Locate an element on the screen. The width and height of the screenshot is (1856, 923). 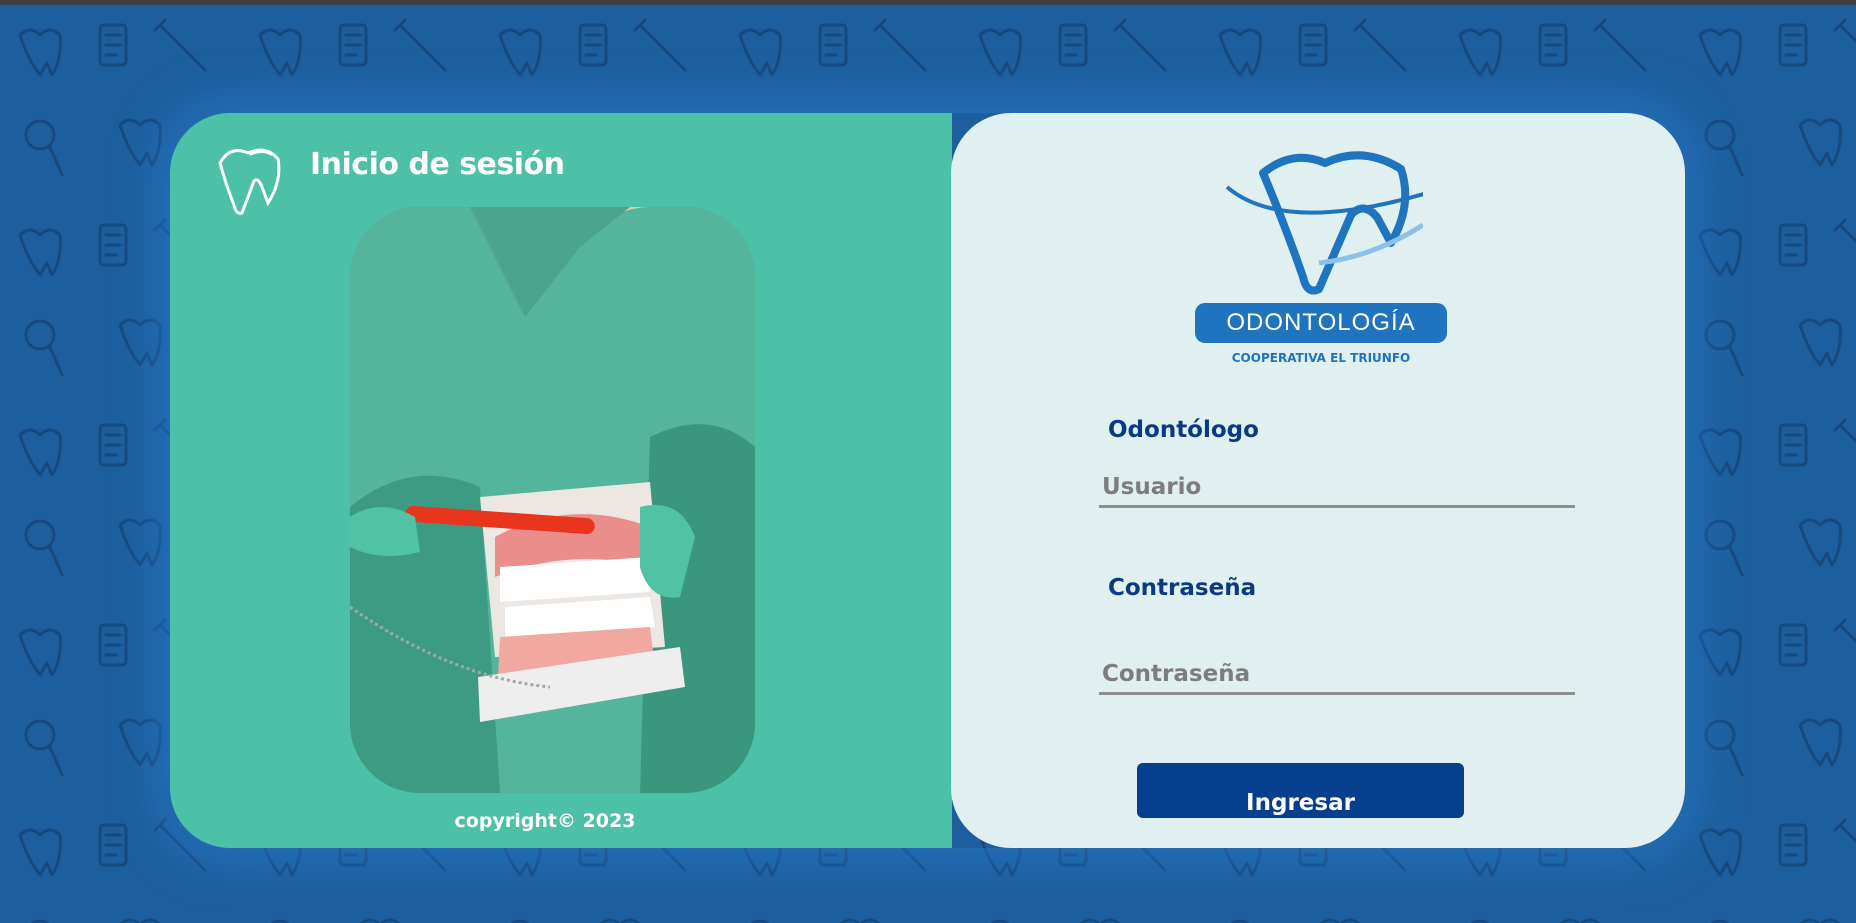
dental-model-illustration is located at coordinates (552, 500).